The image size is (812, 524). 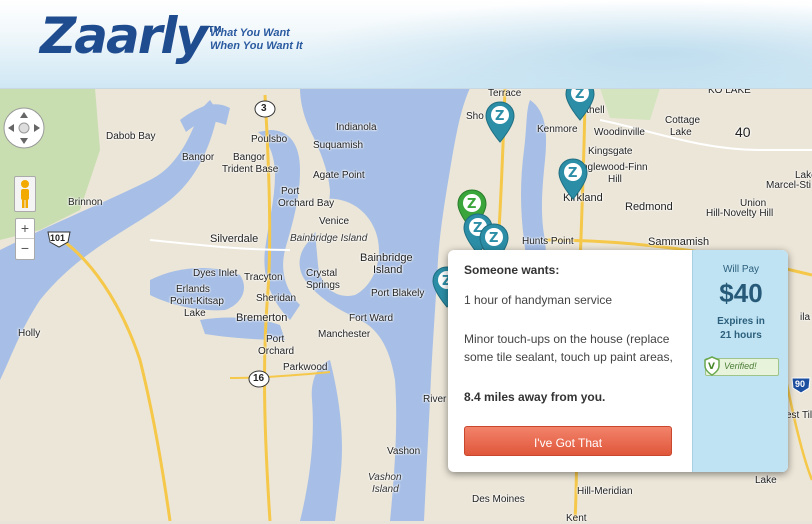 What do you see at coordinates (58, 238) in the screenshot?
I see `route-101-label: 101` at bounding box center [58, 238].